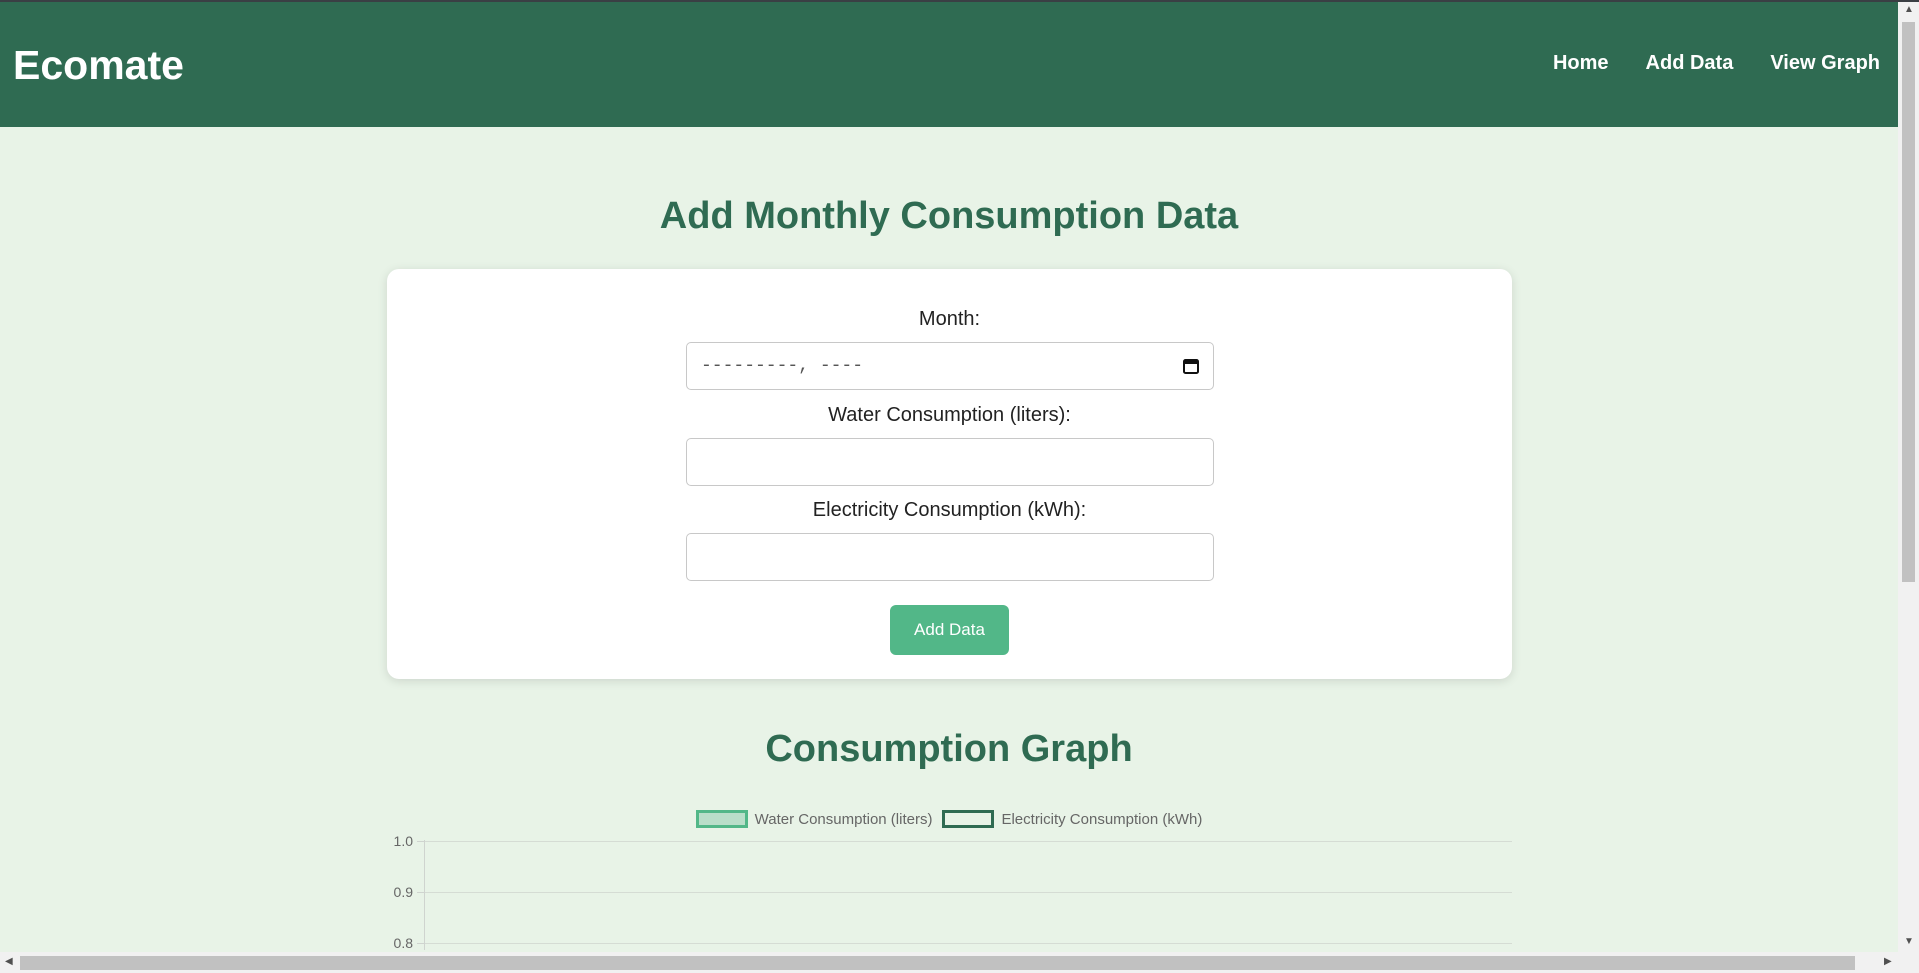 The height and width of the screenshot is (973, 1919). Describe the element at coordinates (950, 366) in the screenshot. I see `month-input: ---------, ----` at that location.